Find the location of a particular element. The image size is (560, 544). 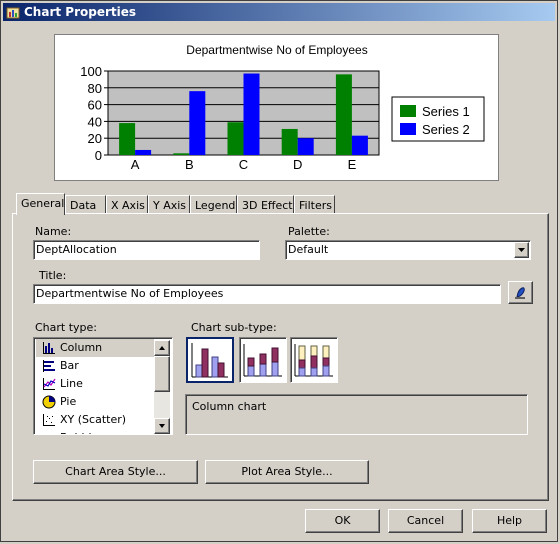

x-tick-label: C is located at coordinates (243, 164).